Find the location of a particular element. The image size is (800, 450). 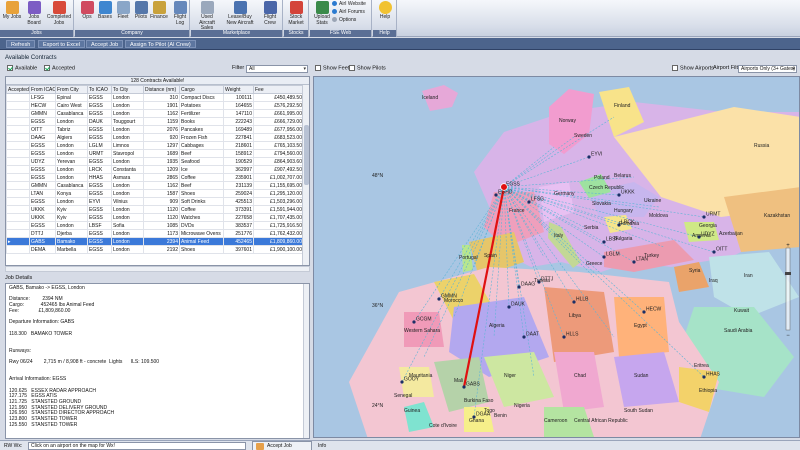

airi-forums-link: AirI Forums is located at coordinates (348, 12).